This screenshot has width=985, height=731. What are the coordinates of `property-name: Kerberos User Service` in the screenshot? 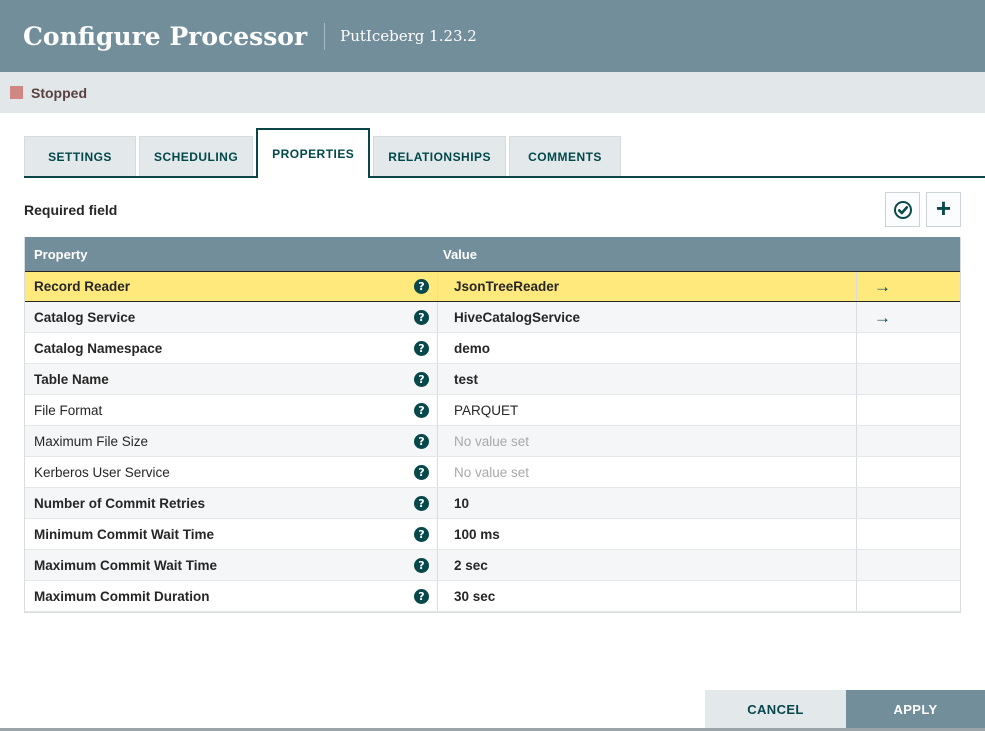 It's located at (102, 472).